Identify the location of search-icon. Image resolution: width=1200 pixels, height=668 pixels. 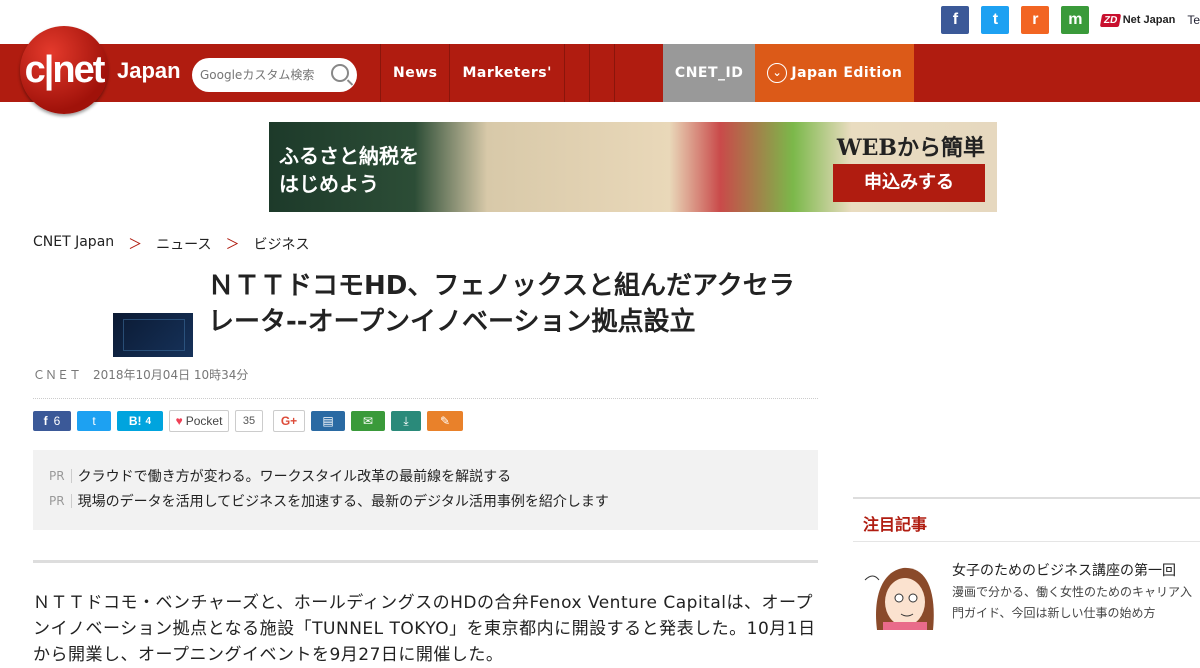
(340, 73).